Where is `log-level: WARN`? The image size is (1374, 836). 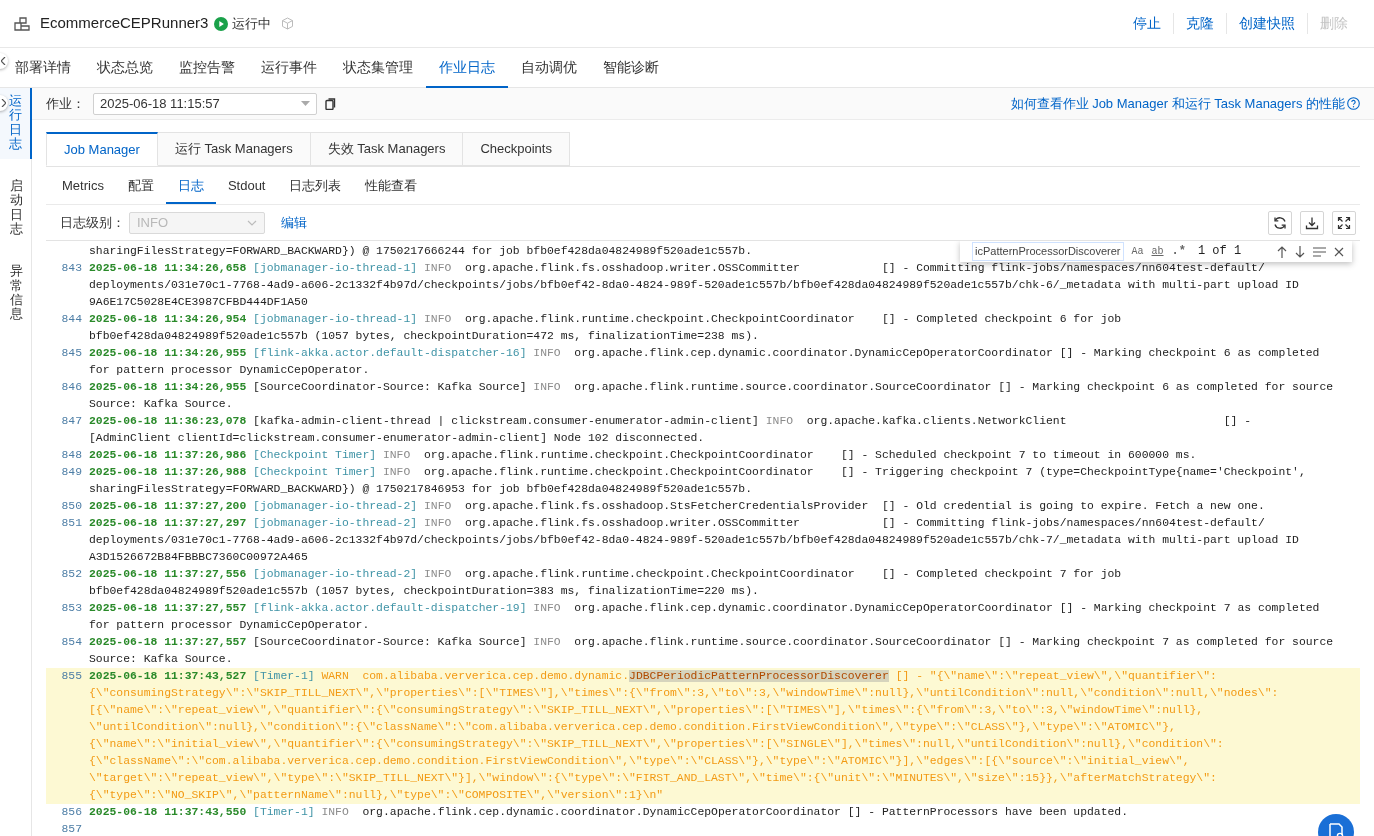 log-level: WARN is located at coordinates (335, 676).